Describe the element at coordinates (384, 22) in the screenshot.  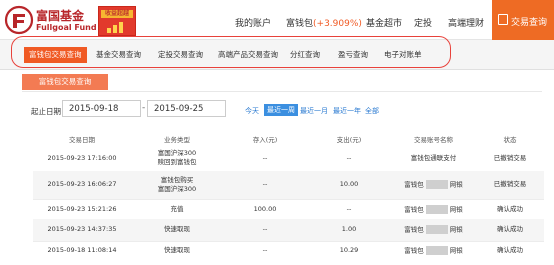
I see `nav-fund-market: 基金超市` at that location.